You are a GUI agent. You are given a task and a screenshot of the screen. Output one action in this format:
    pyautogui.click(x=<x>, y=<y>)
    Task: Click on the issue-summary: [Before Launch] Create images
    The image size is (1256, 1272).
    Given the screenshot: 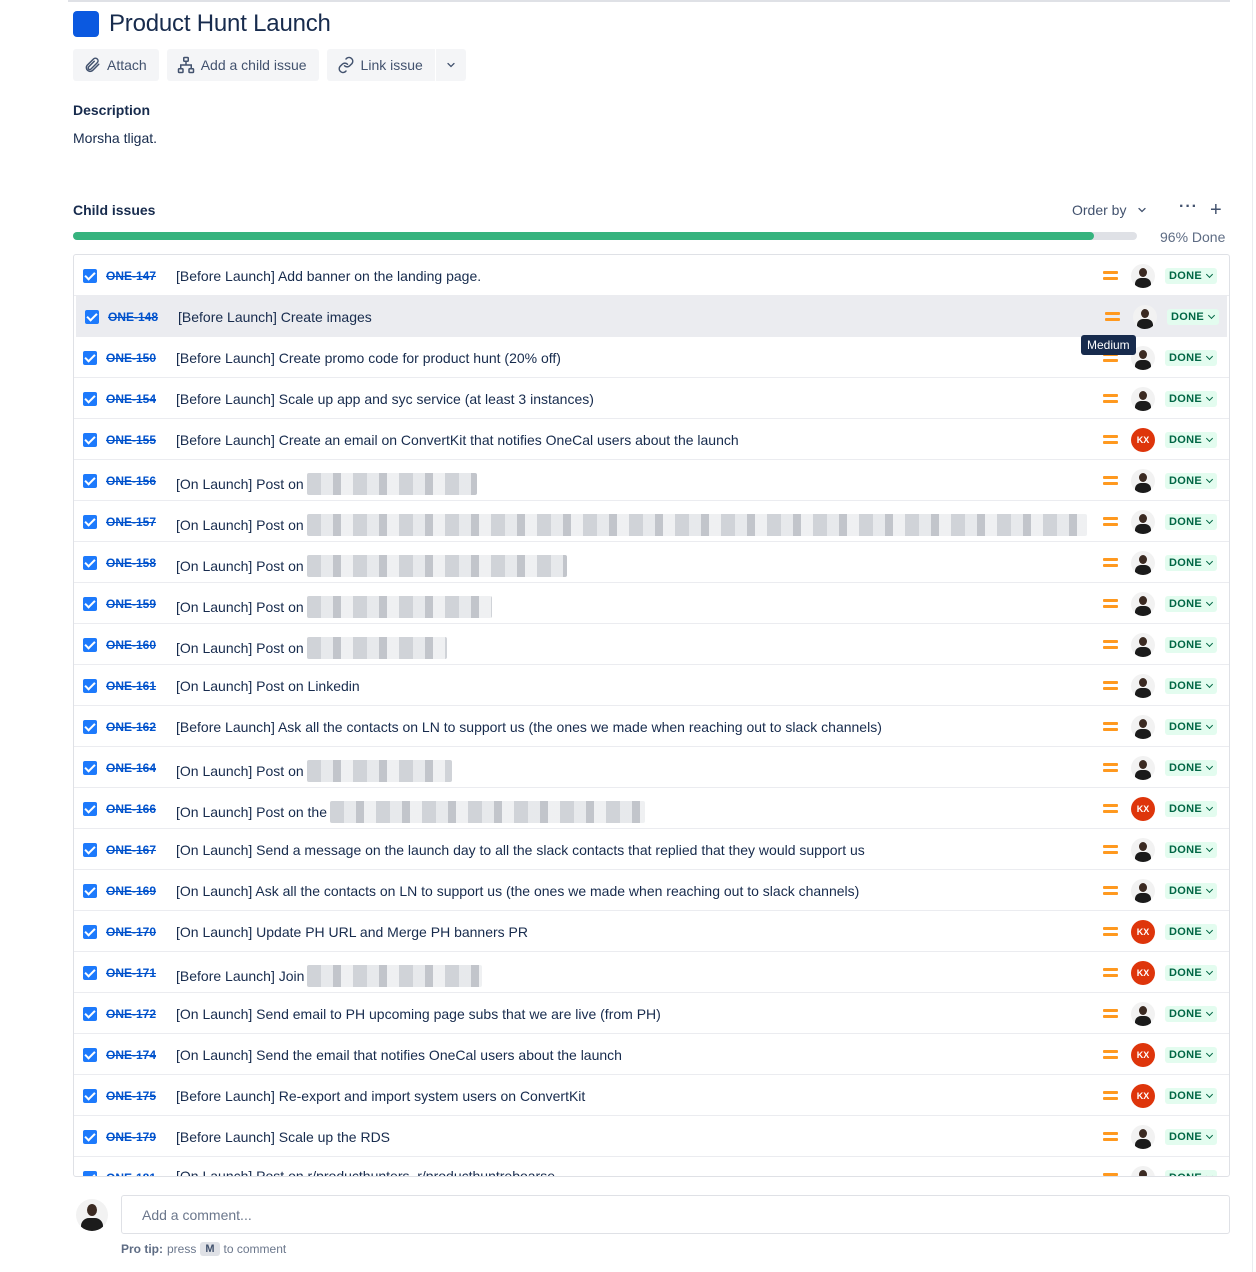 What is the action you would take?
    pyautogui.click(x=275, y=317)
    